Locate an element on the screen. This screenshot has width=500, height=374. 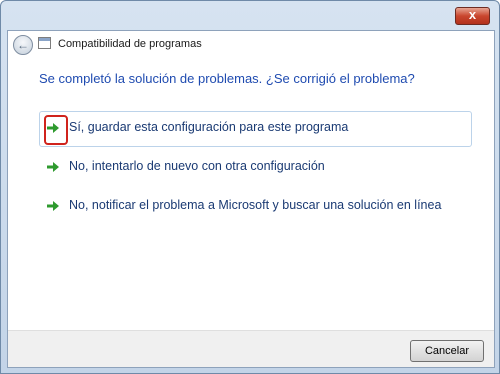
back-arrow-icon: ← is located at coordinates (23, 45).